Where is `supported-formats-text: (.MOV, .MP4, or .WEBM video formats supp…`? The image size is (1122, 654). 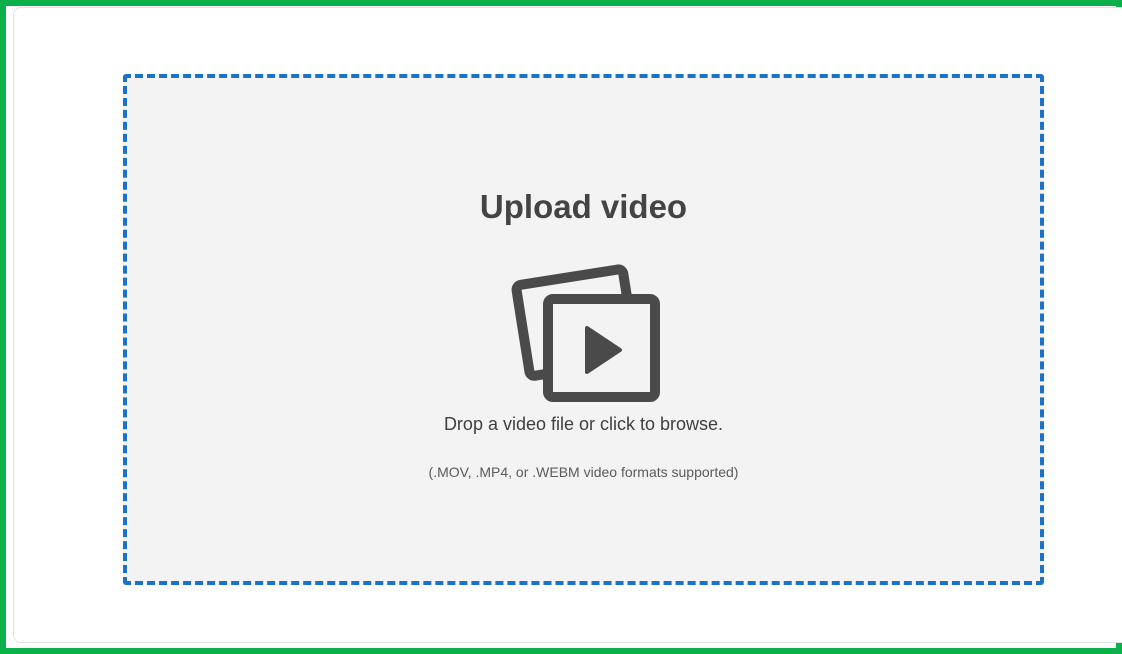 supported-formats-text: (.MOV, .MP4, or .WEBM video formats supp… is located at coordinates (583, 472).